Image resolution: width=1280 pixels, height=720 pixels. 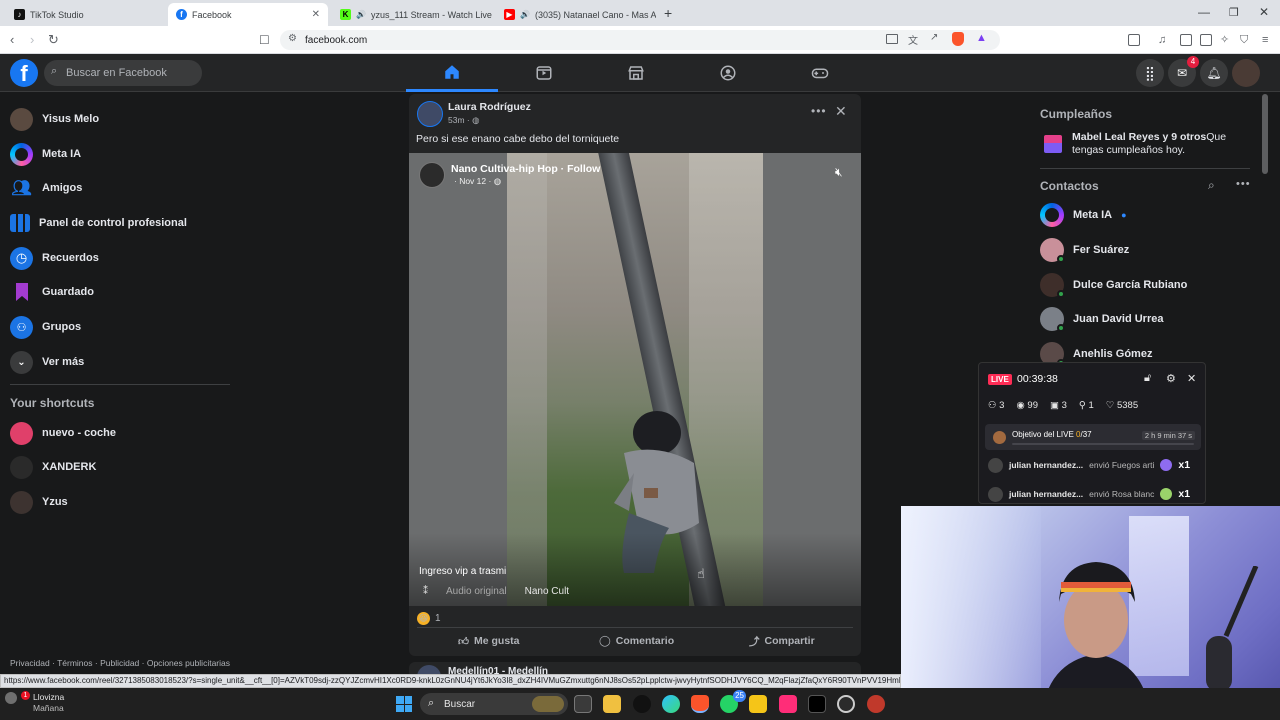 What do you see at coordinates (576, 14) in the screenshot?
I see `tab-youtube: ▶ 🔊 (3035) Natanael Cano - Mas Alta` at bounding box center [576, 14].